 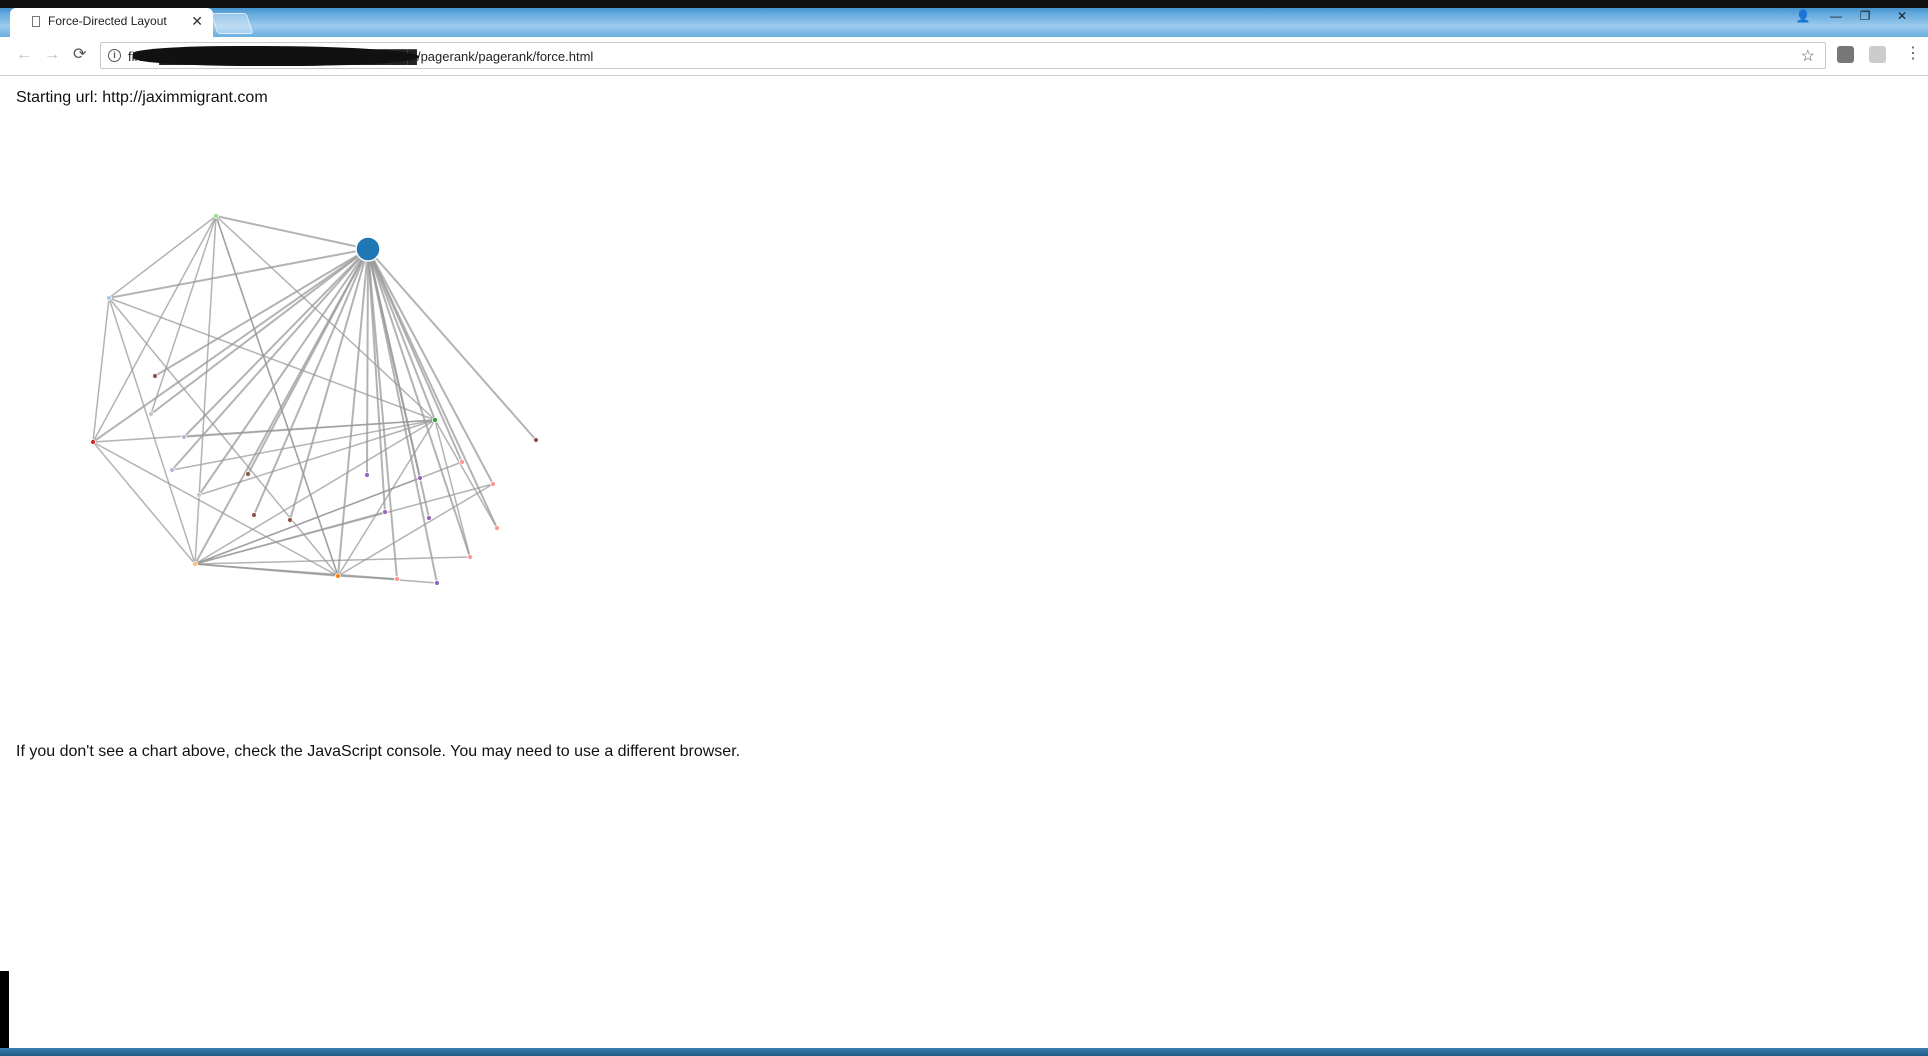 What do you see at coordinates (964, 18) in the screenshot?
I see `title-bar: Force-Directed Layout ✕ 👤 — ❐ ✕` at bounding box center [964, 18].